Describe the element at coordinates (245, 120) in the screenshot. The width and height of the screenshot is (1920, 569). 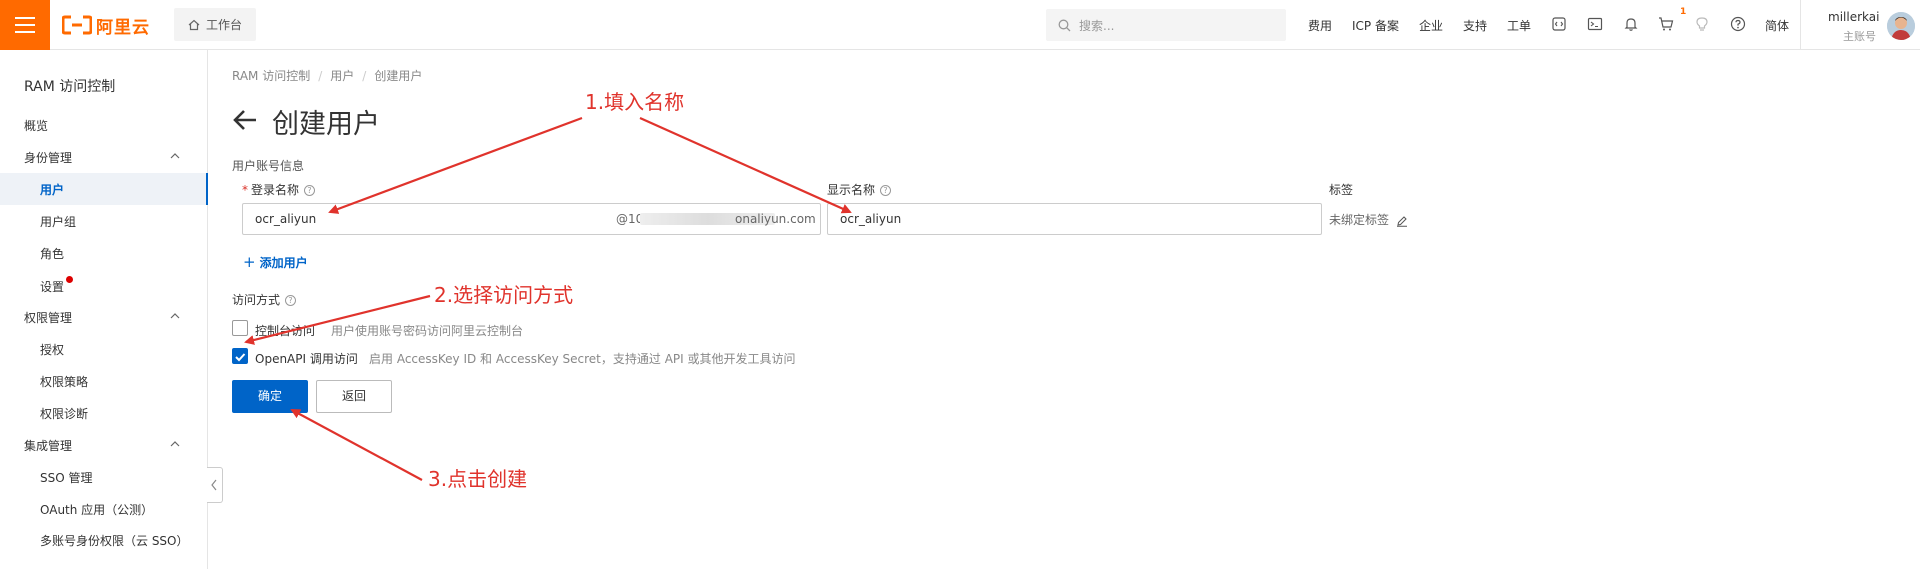
I see `back-arrow-icon` at that location.